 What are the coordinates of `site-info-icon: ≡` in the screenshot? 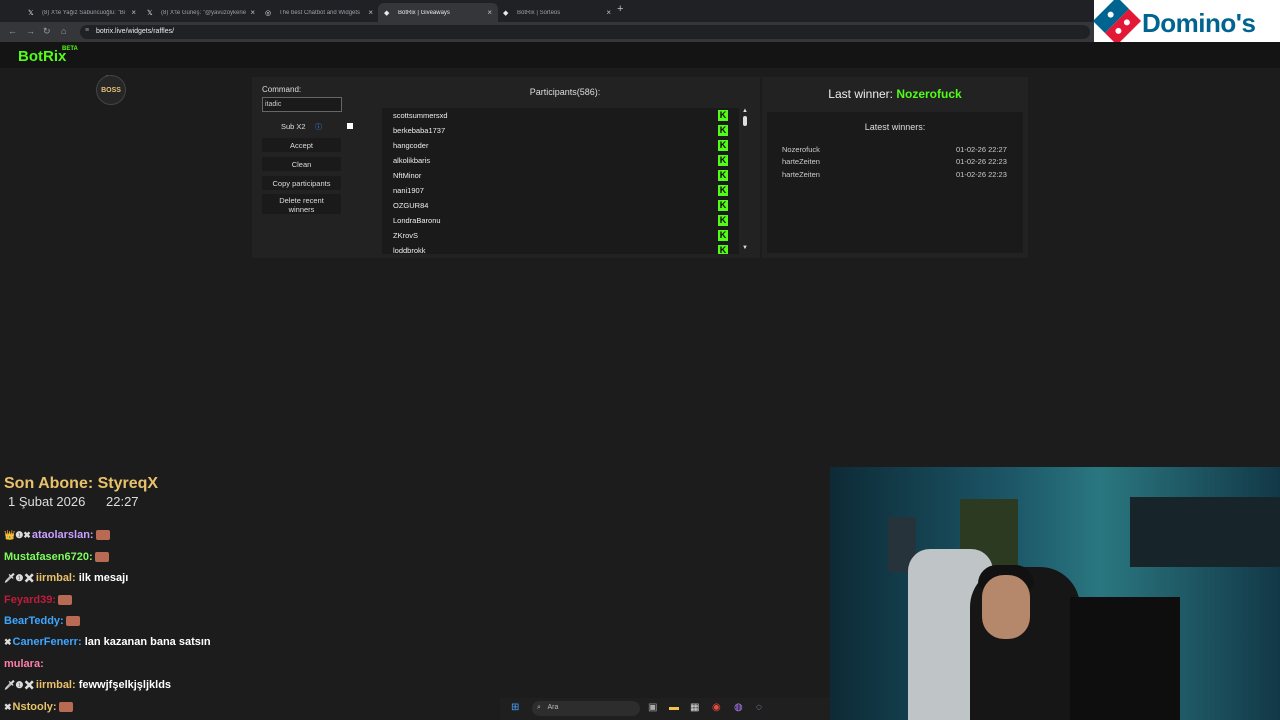 It's located at (87, 30).